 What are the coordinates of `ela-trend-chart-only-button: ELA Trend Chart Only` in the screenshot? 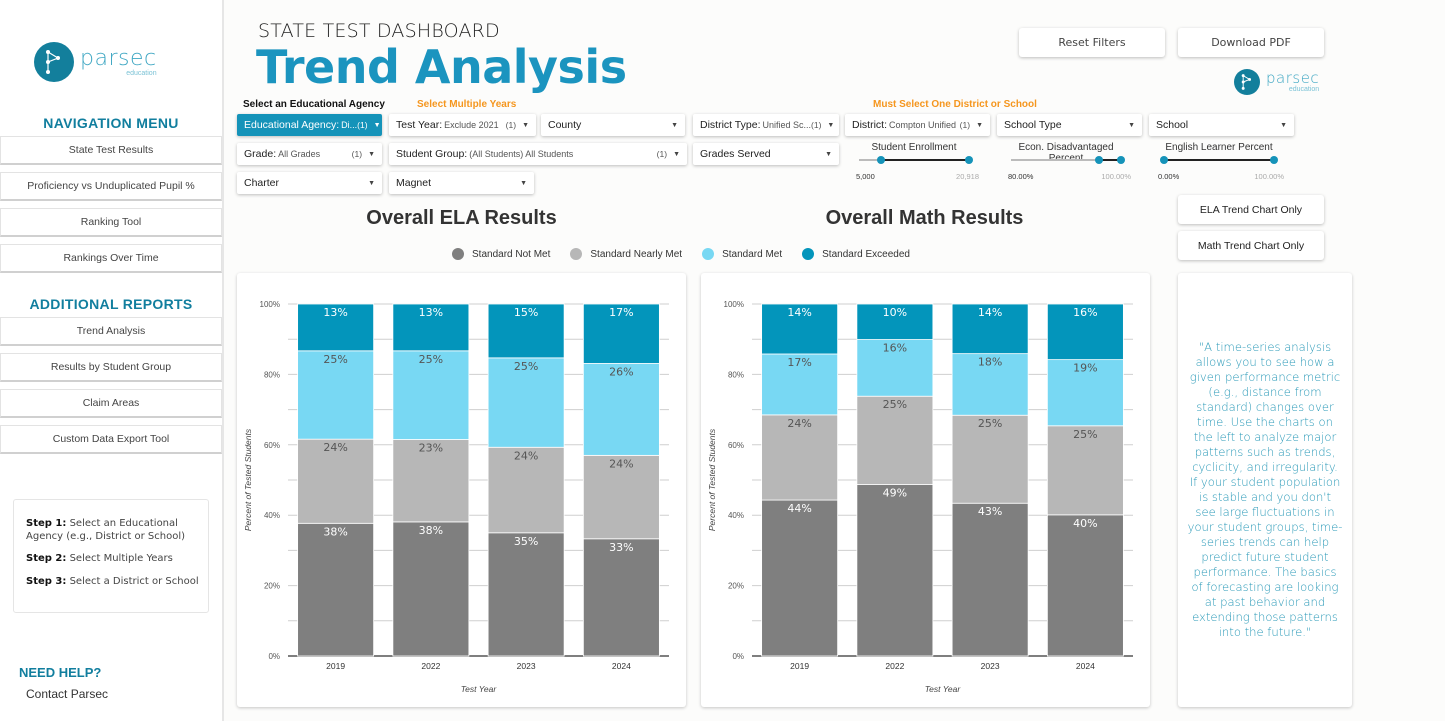 It's located at (1251, 209).